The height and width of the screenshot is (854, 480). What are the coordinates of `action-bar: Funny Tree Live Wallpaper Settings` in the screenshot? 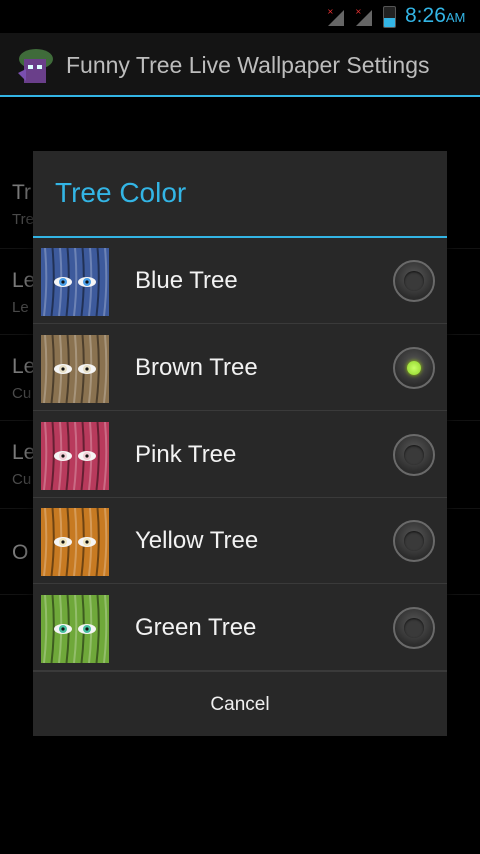 It's located at (240, 65).